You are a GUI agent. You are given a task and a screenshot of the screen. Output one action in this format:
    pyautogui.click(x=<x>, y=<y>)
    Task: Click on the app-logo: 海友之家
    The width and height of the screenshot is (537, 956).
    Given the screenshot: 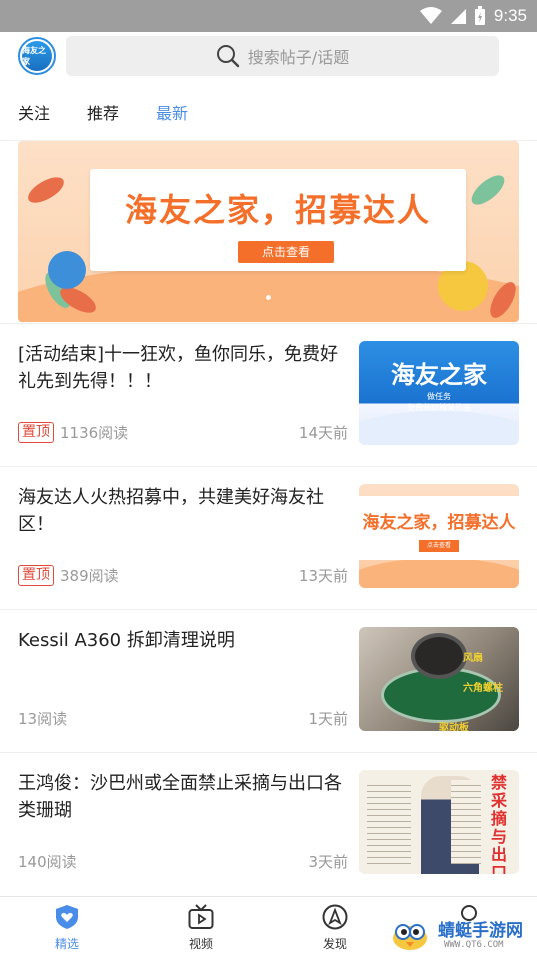 What is the action you would take?
    pyautogui.click(x=37, y=56)
    